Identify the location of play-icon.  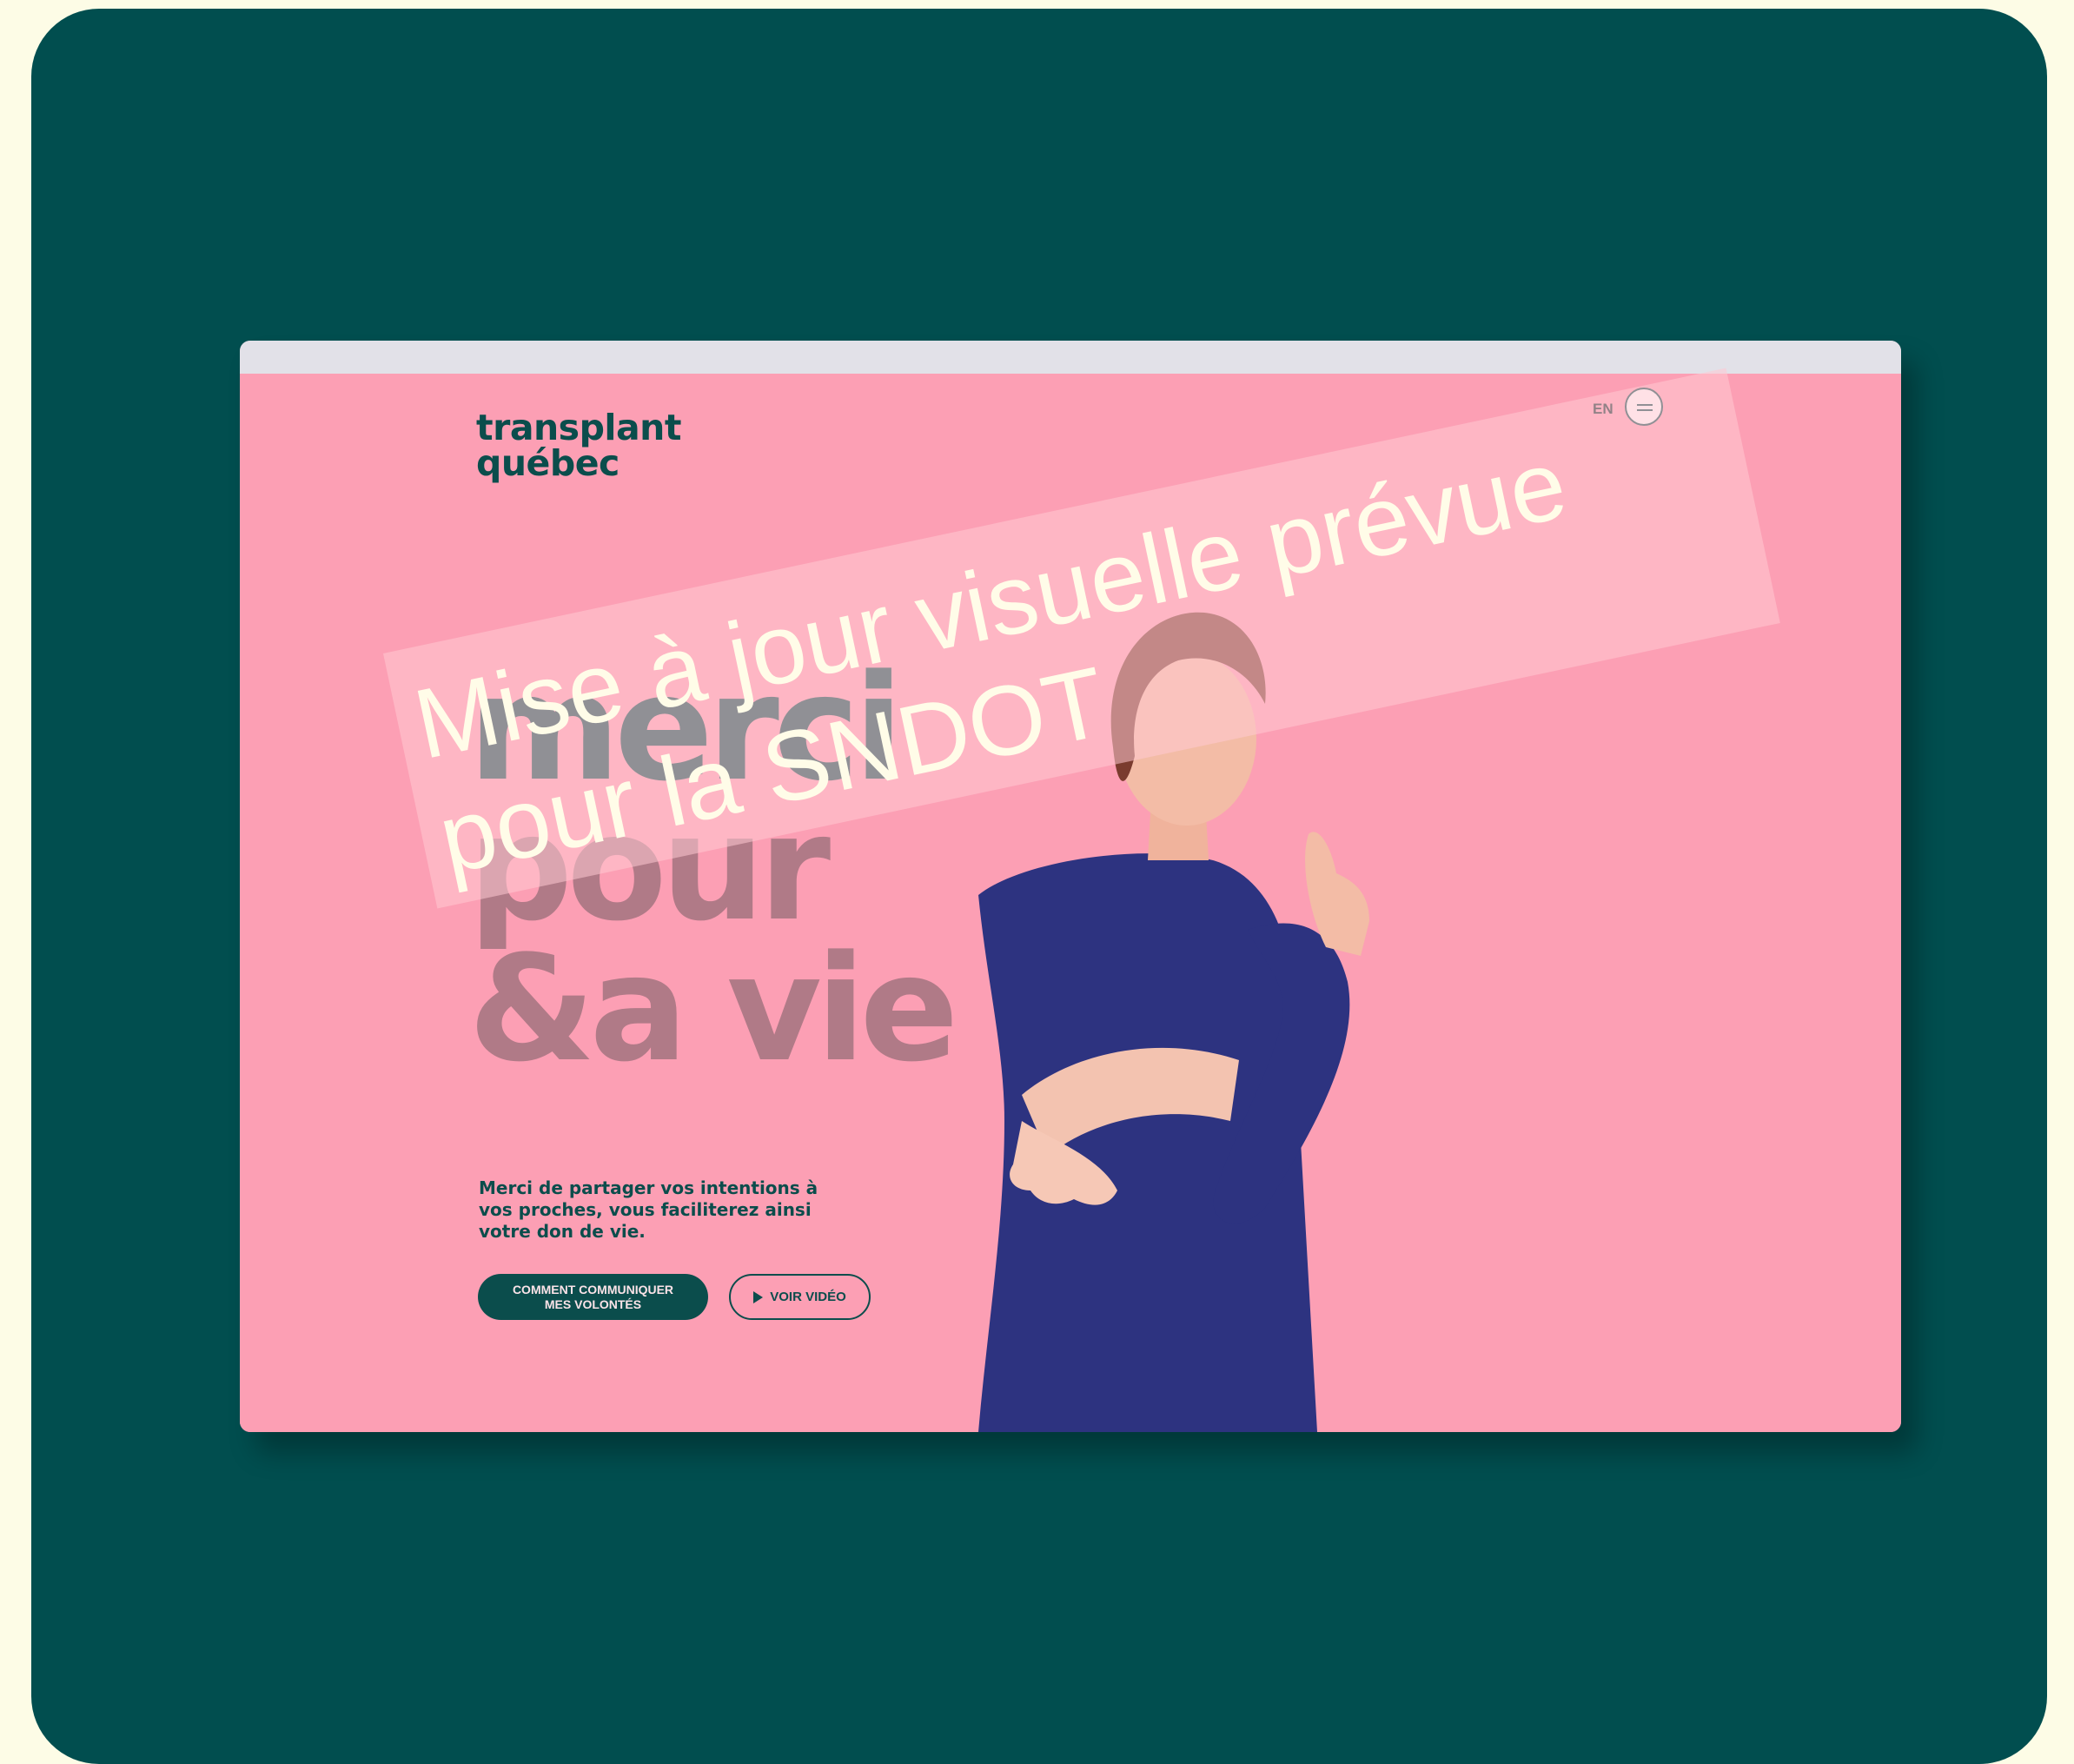
(759, 1296).